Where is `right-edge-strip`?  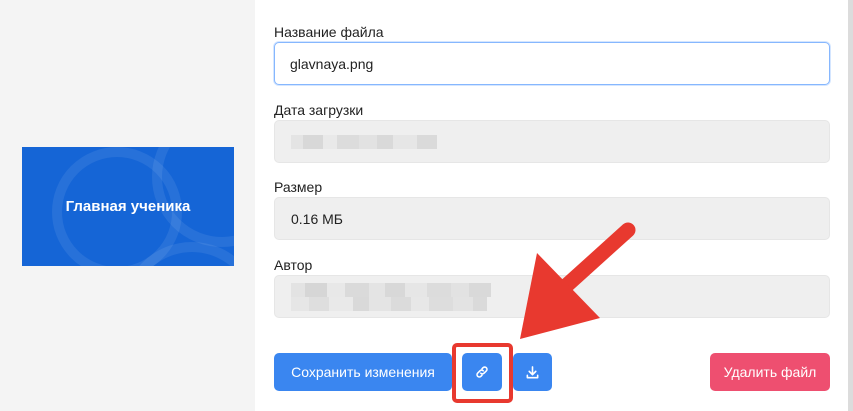
right-edge-strip is located at coordinates (850, 205).